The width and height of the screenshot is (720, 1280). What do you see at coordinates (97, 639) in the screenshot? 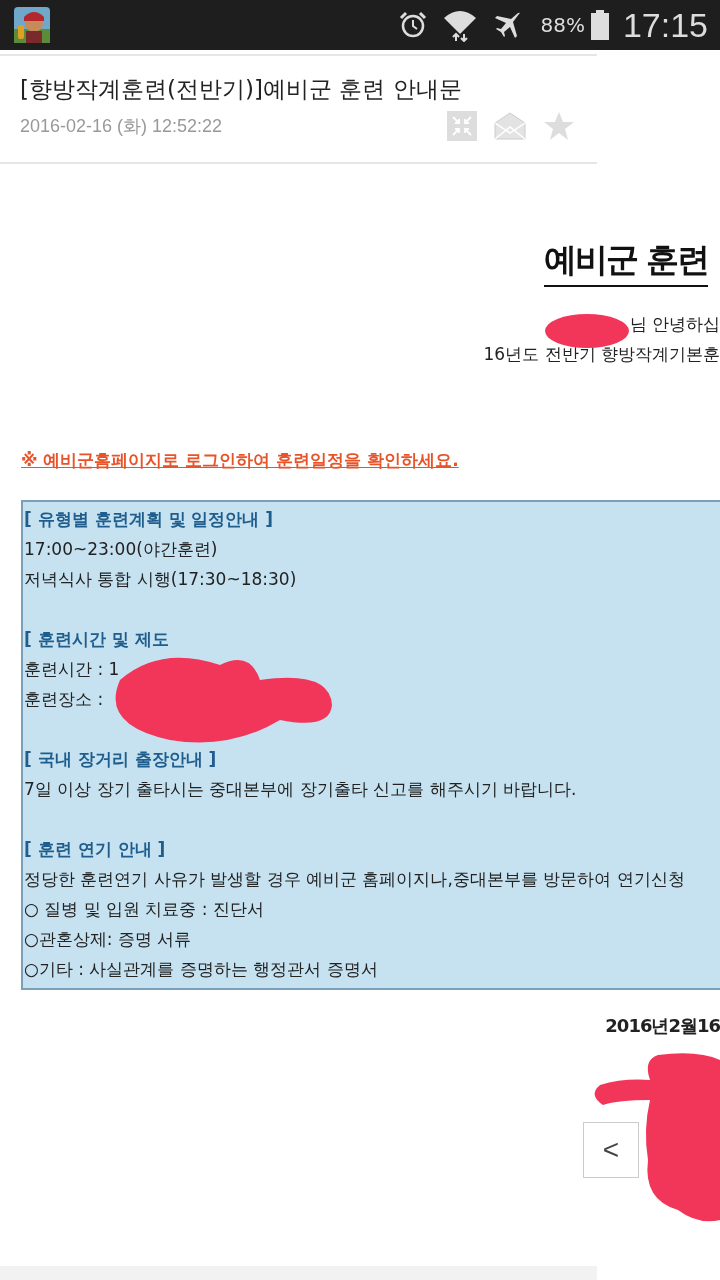
I see `section-heading: [ 훈련시간 및 제도` at bounding box center [97, 639].